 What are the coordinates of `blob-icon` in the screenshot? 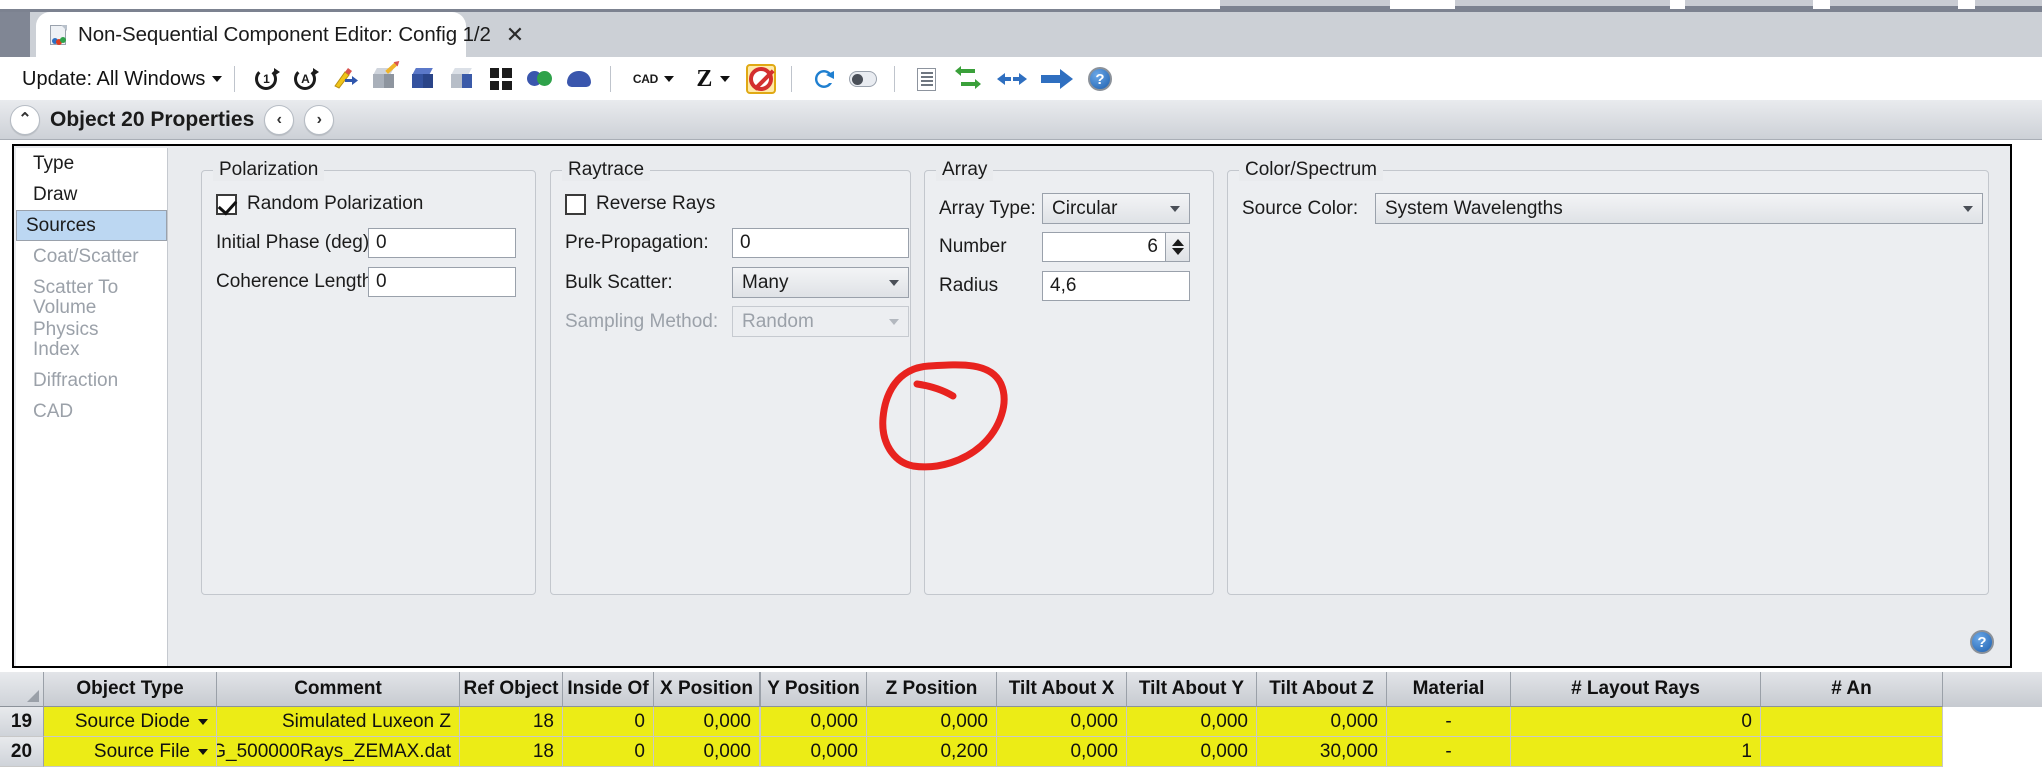 It's located at (578, 79).